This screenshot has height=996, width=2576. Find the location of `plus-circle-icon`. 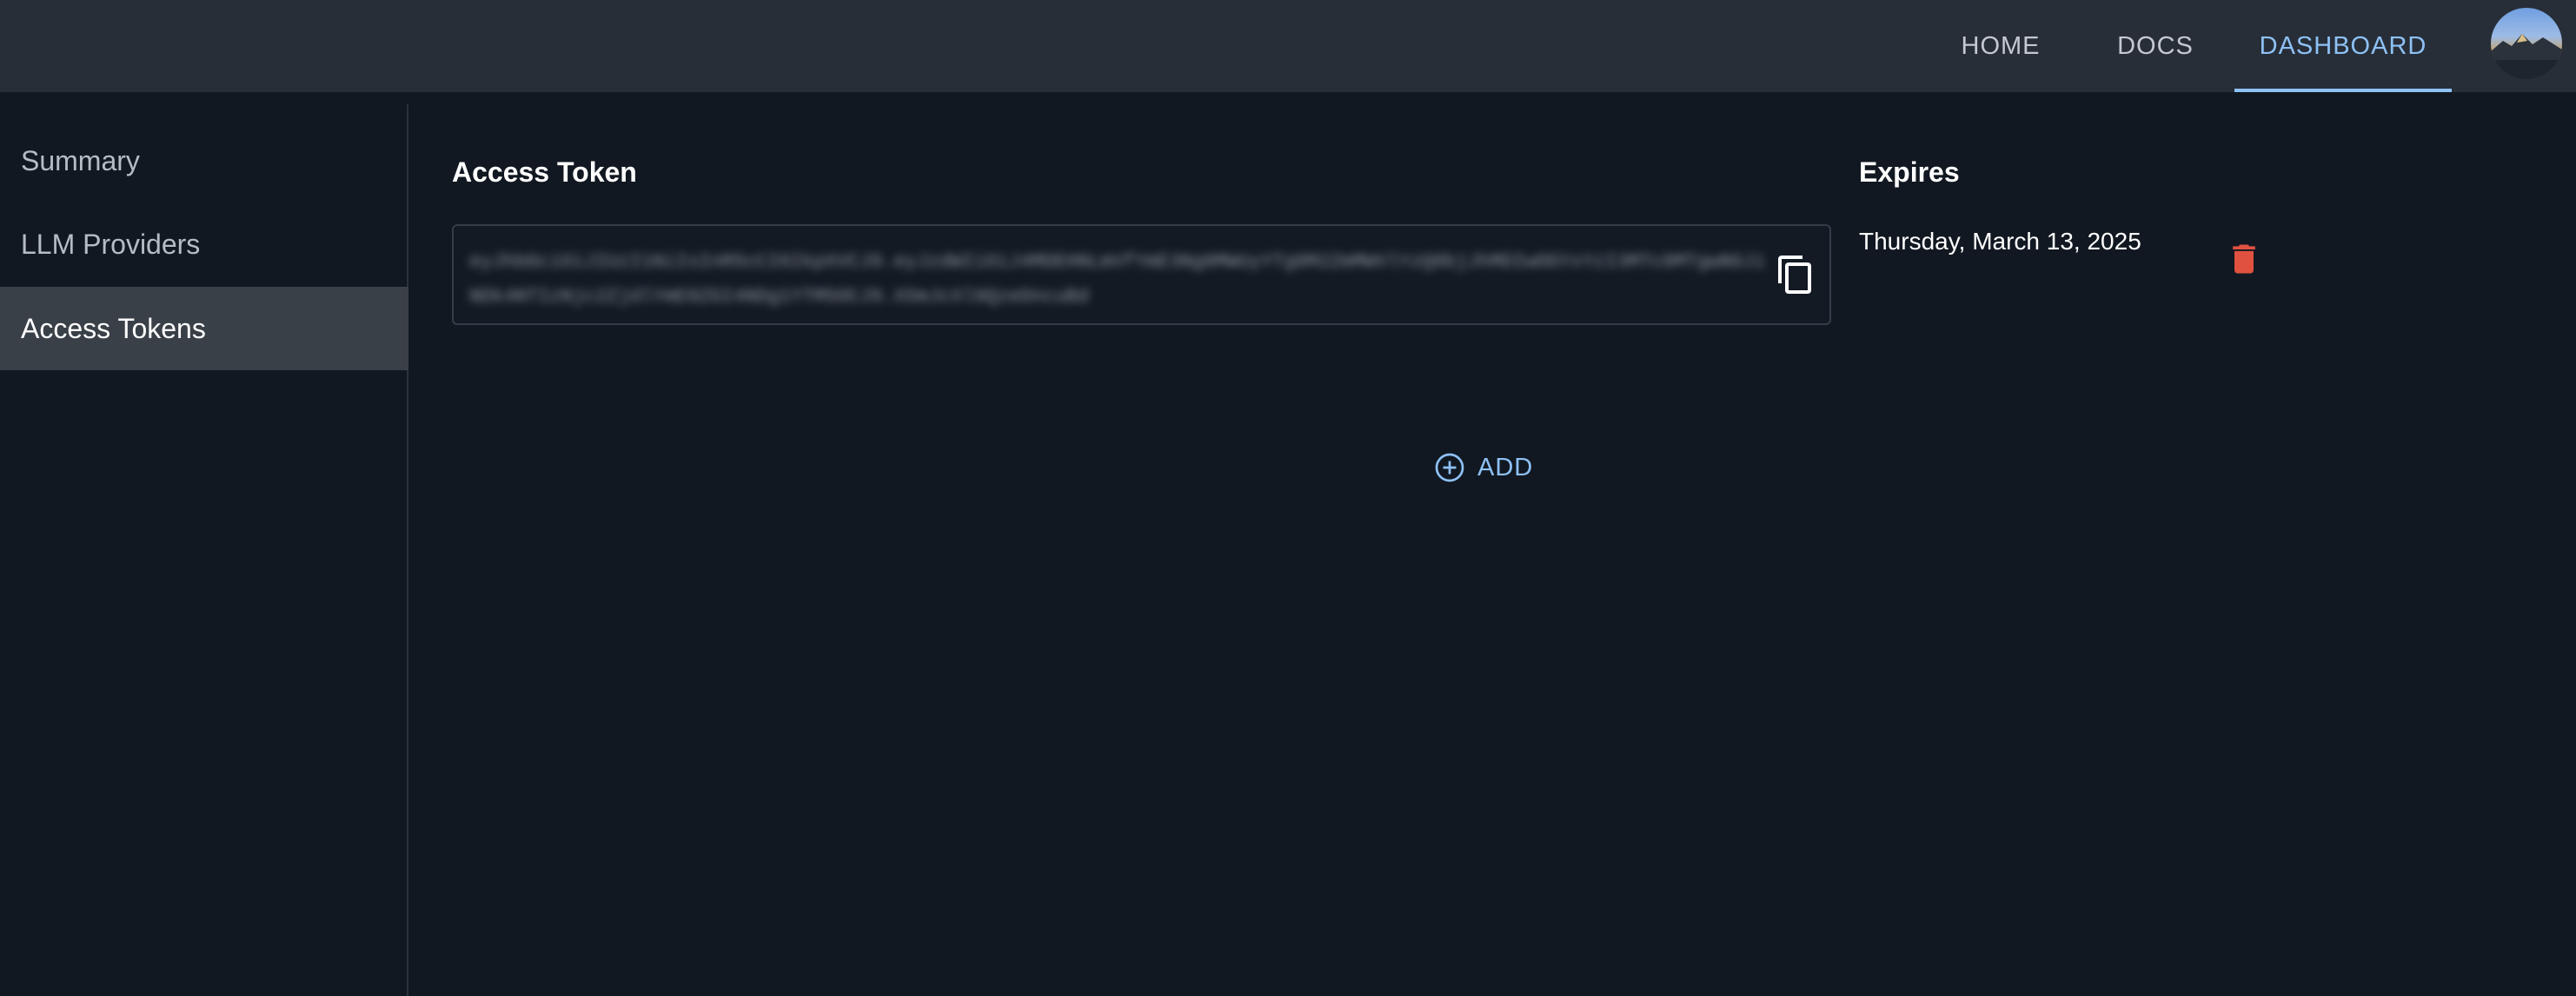

plus-circle-icon is located at coordinates (1449, 468).